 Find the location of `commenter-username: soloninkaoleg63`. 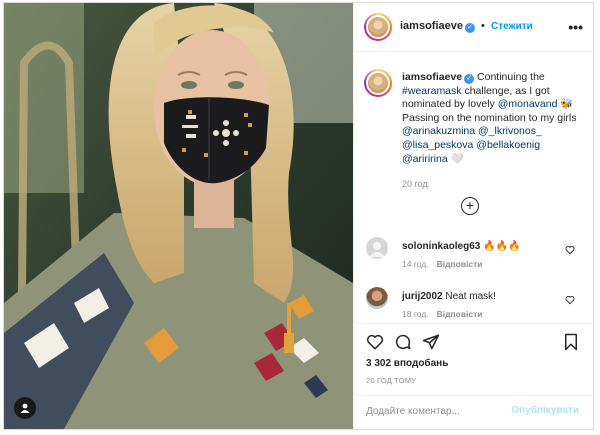

commenter-username: soloninkaoleg63 is located at coordinates (441, 246).